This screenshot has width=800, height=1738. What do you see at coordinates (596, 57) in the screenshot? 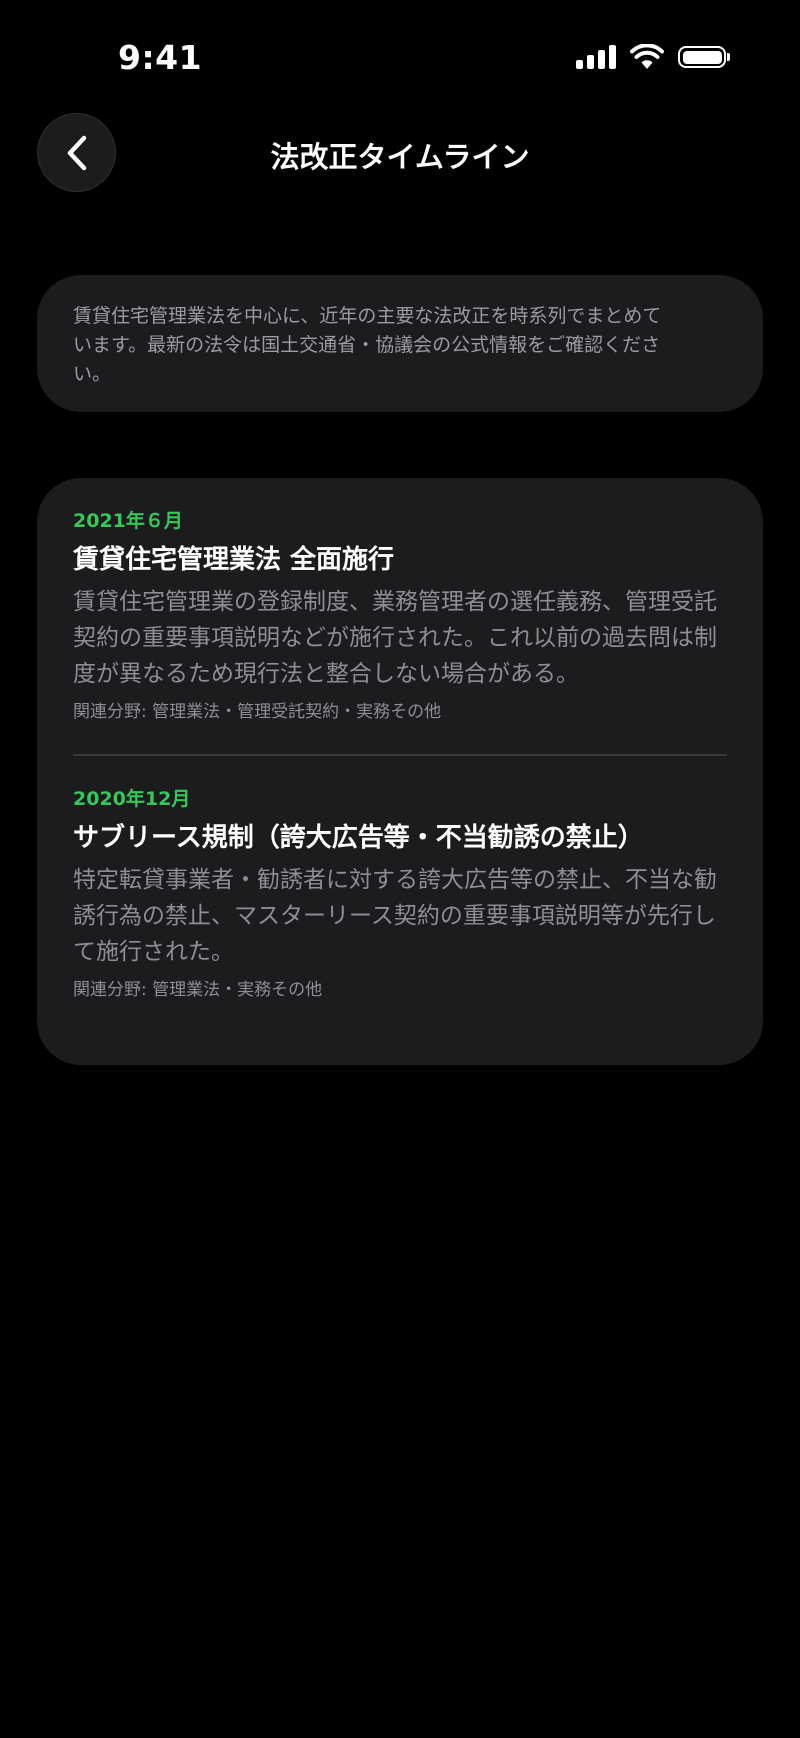
I see `cellular-signal-icon` at bounding box center [596, 57].